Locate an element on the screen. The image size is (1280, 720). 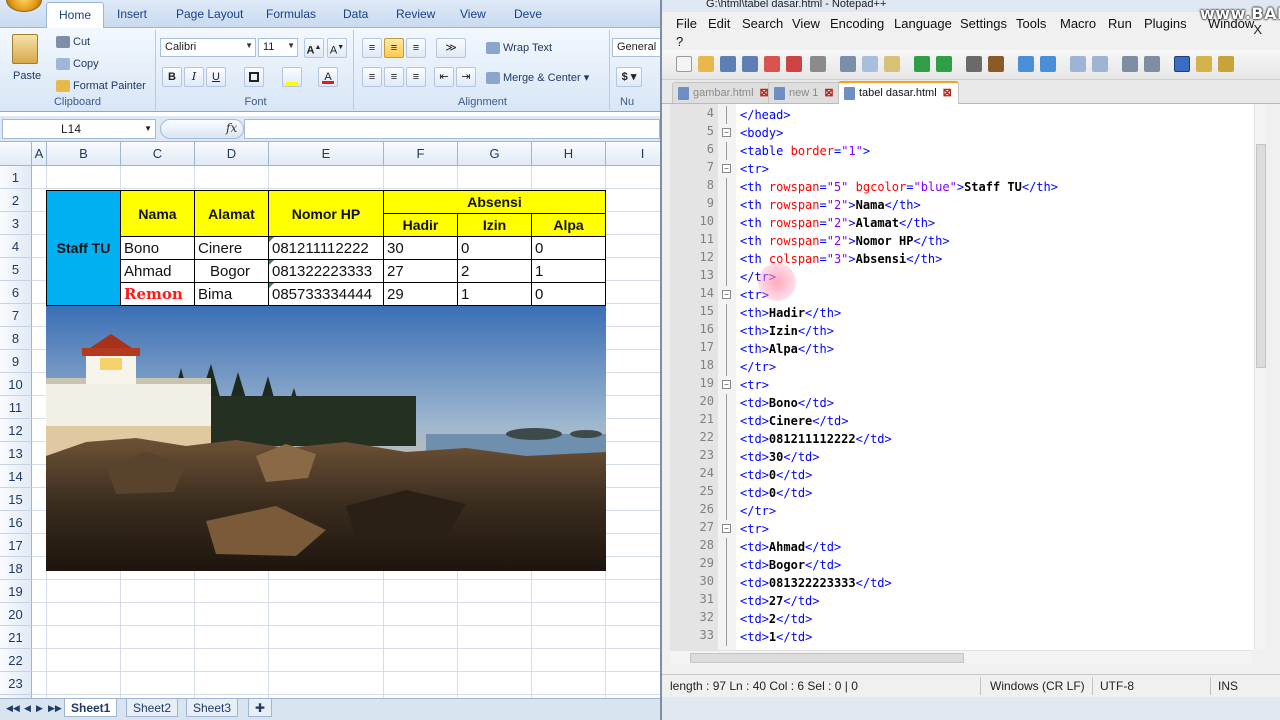
col-header-h: H is located at coordinates (569, 154).